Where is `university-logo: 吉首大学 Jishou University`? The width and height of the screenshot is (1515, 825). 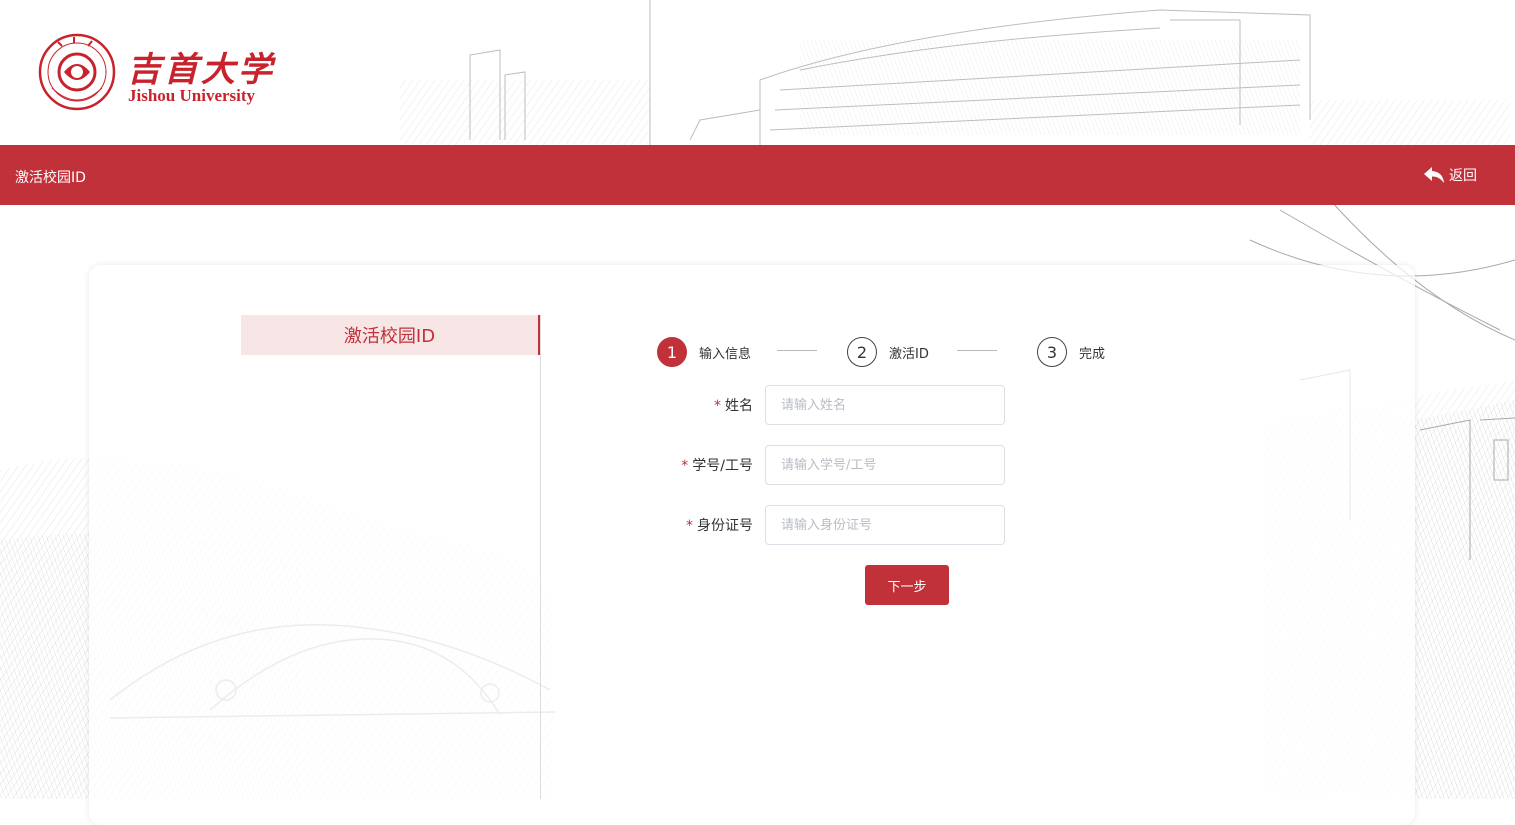
university-logo: 吉首大学 Jishou University is located at coordinates (155, 74).